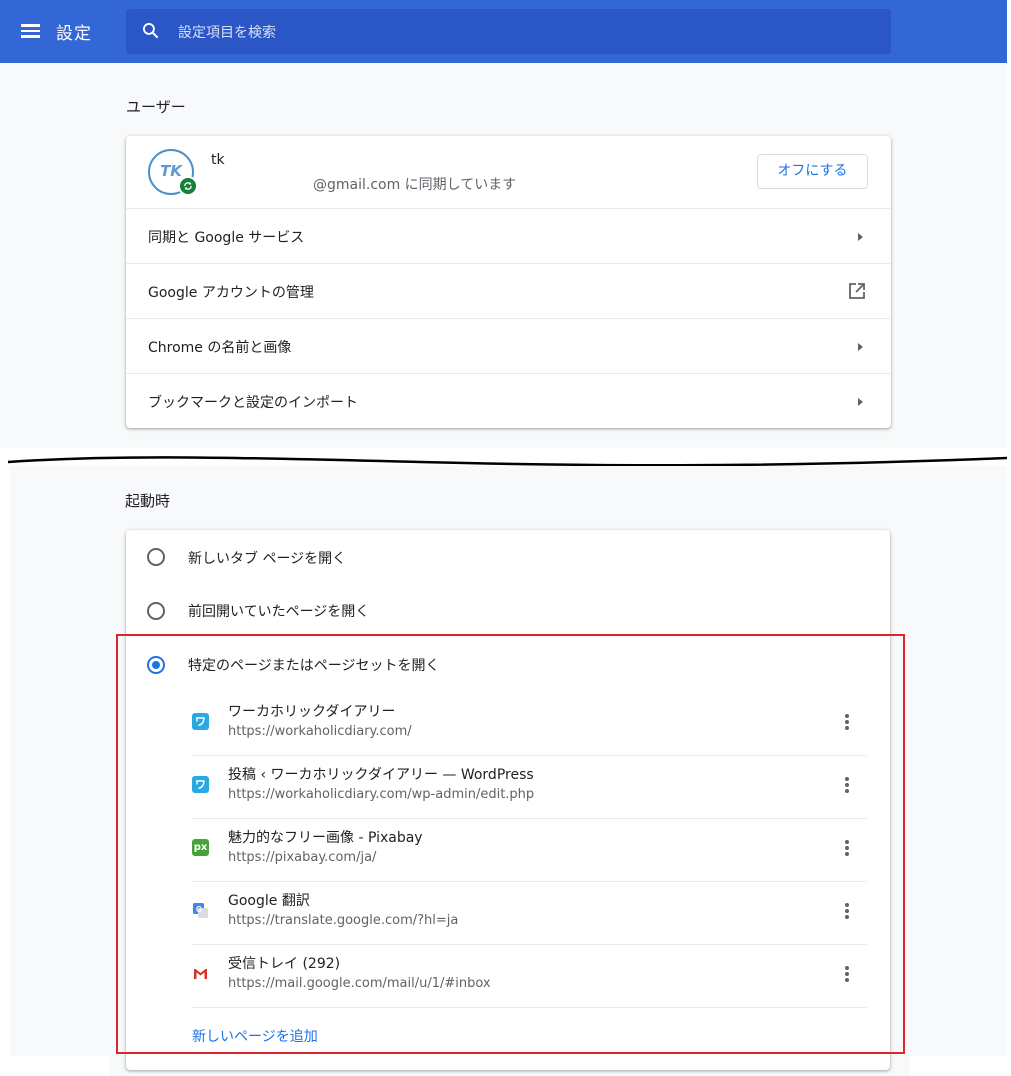 The width and height of the screenshot is (1011, 1076). I want to click on page-item-url: https://mail.google.com/mail/u/1/#inbox, so click(359, 983).